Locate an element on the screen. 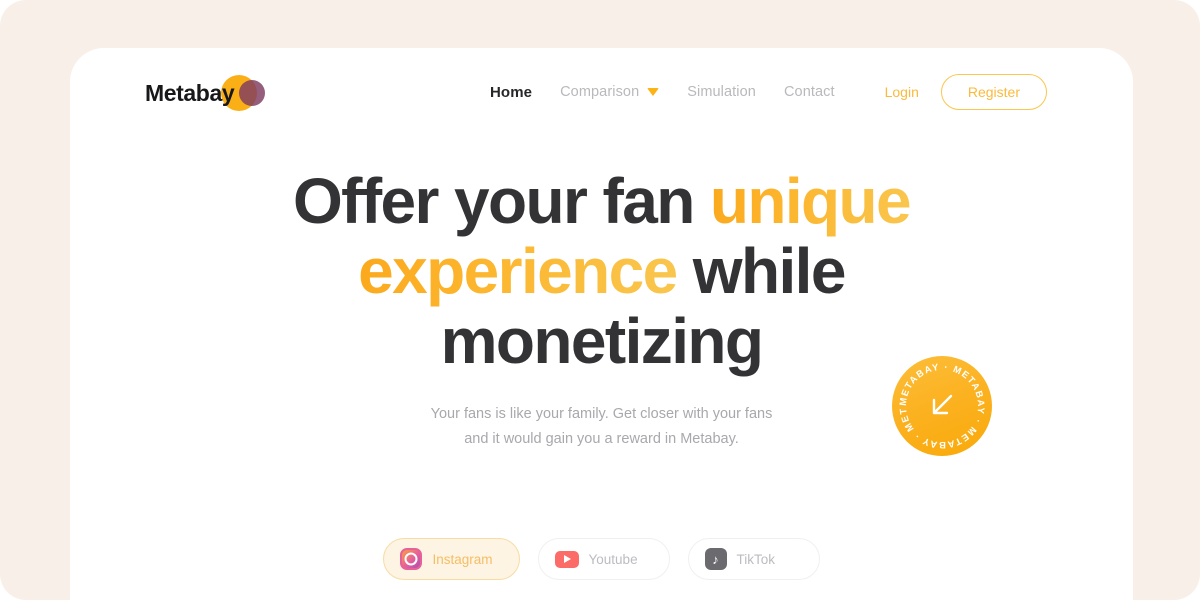  social-pill-tiktok-label: TikTok is located at coordinates (756, 559).